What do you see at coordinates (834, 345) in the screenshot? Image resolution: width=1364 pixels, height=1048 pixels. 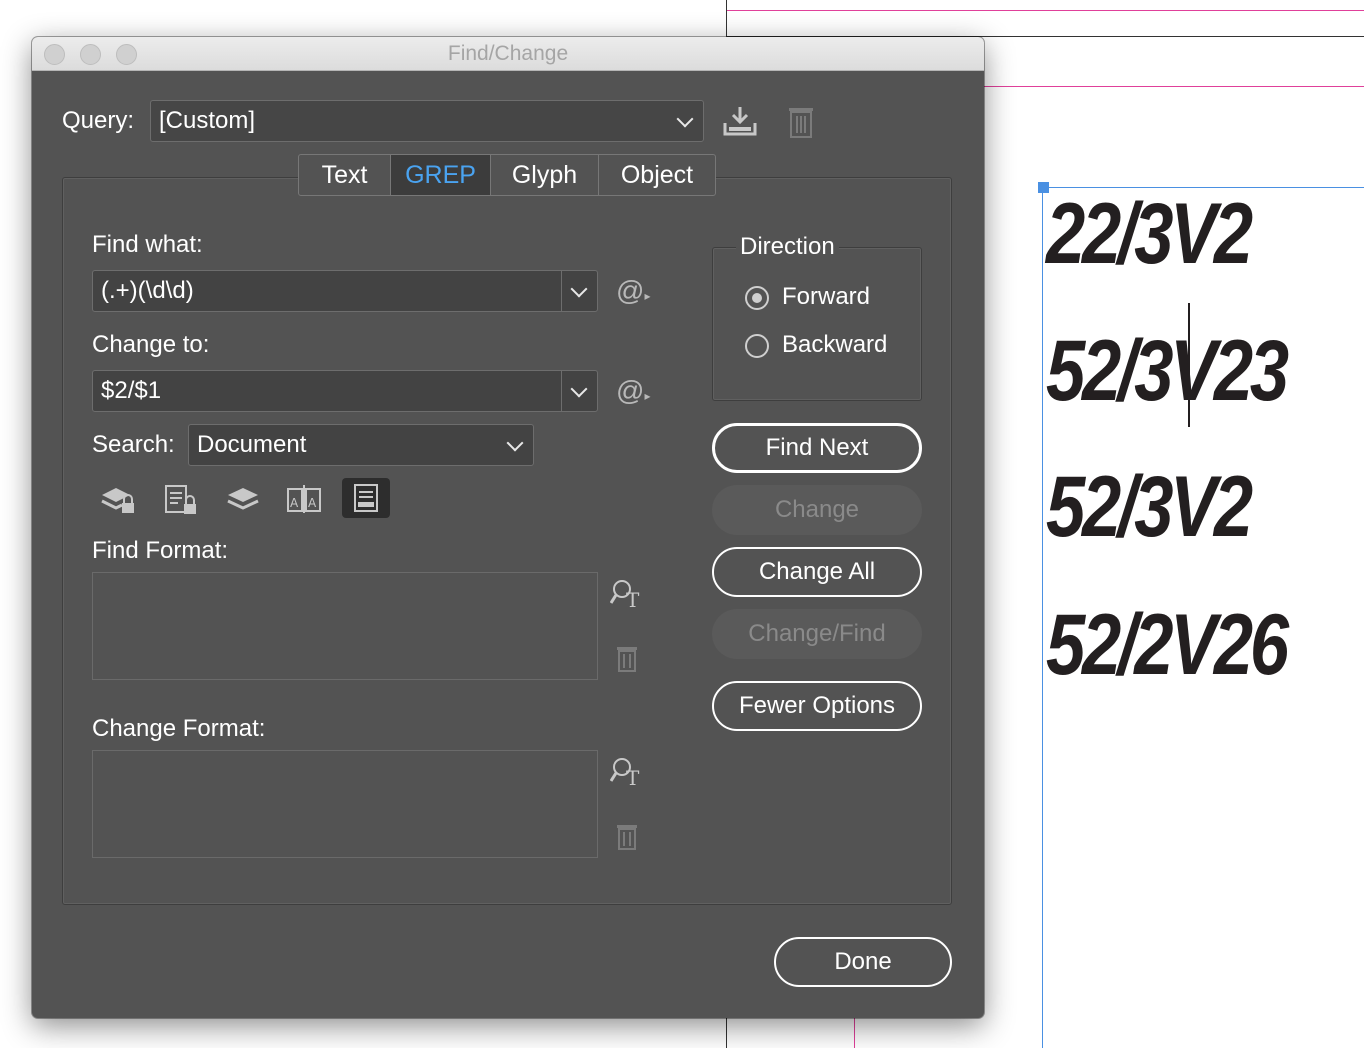 I see `backward-label: Backward` at bounding box center [834, 345].